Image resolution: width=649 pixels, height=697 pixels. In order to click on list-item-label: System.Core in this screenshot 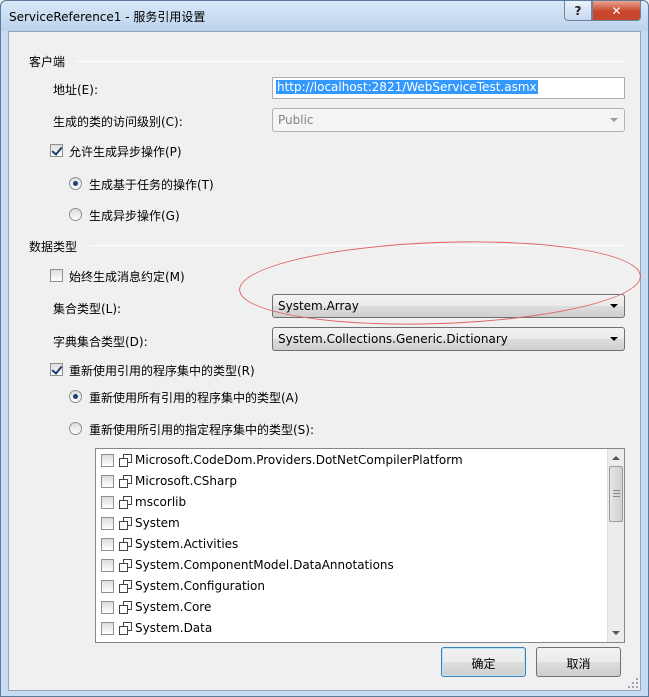, I will do `click(173, 607)`.